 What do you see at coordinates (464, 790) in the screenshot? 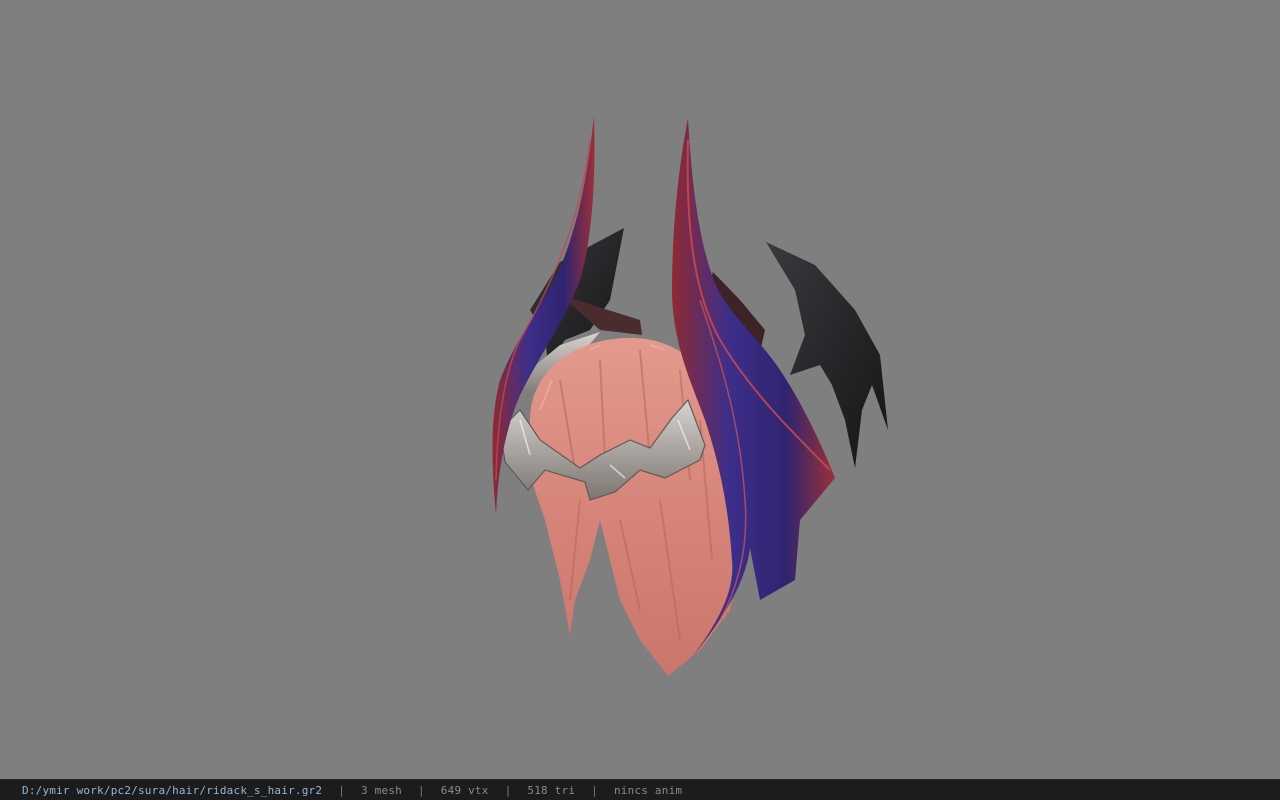
I see `vertex-count: 649 vtx` at bounding box center [464, 790].